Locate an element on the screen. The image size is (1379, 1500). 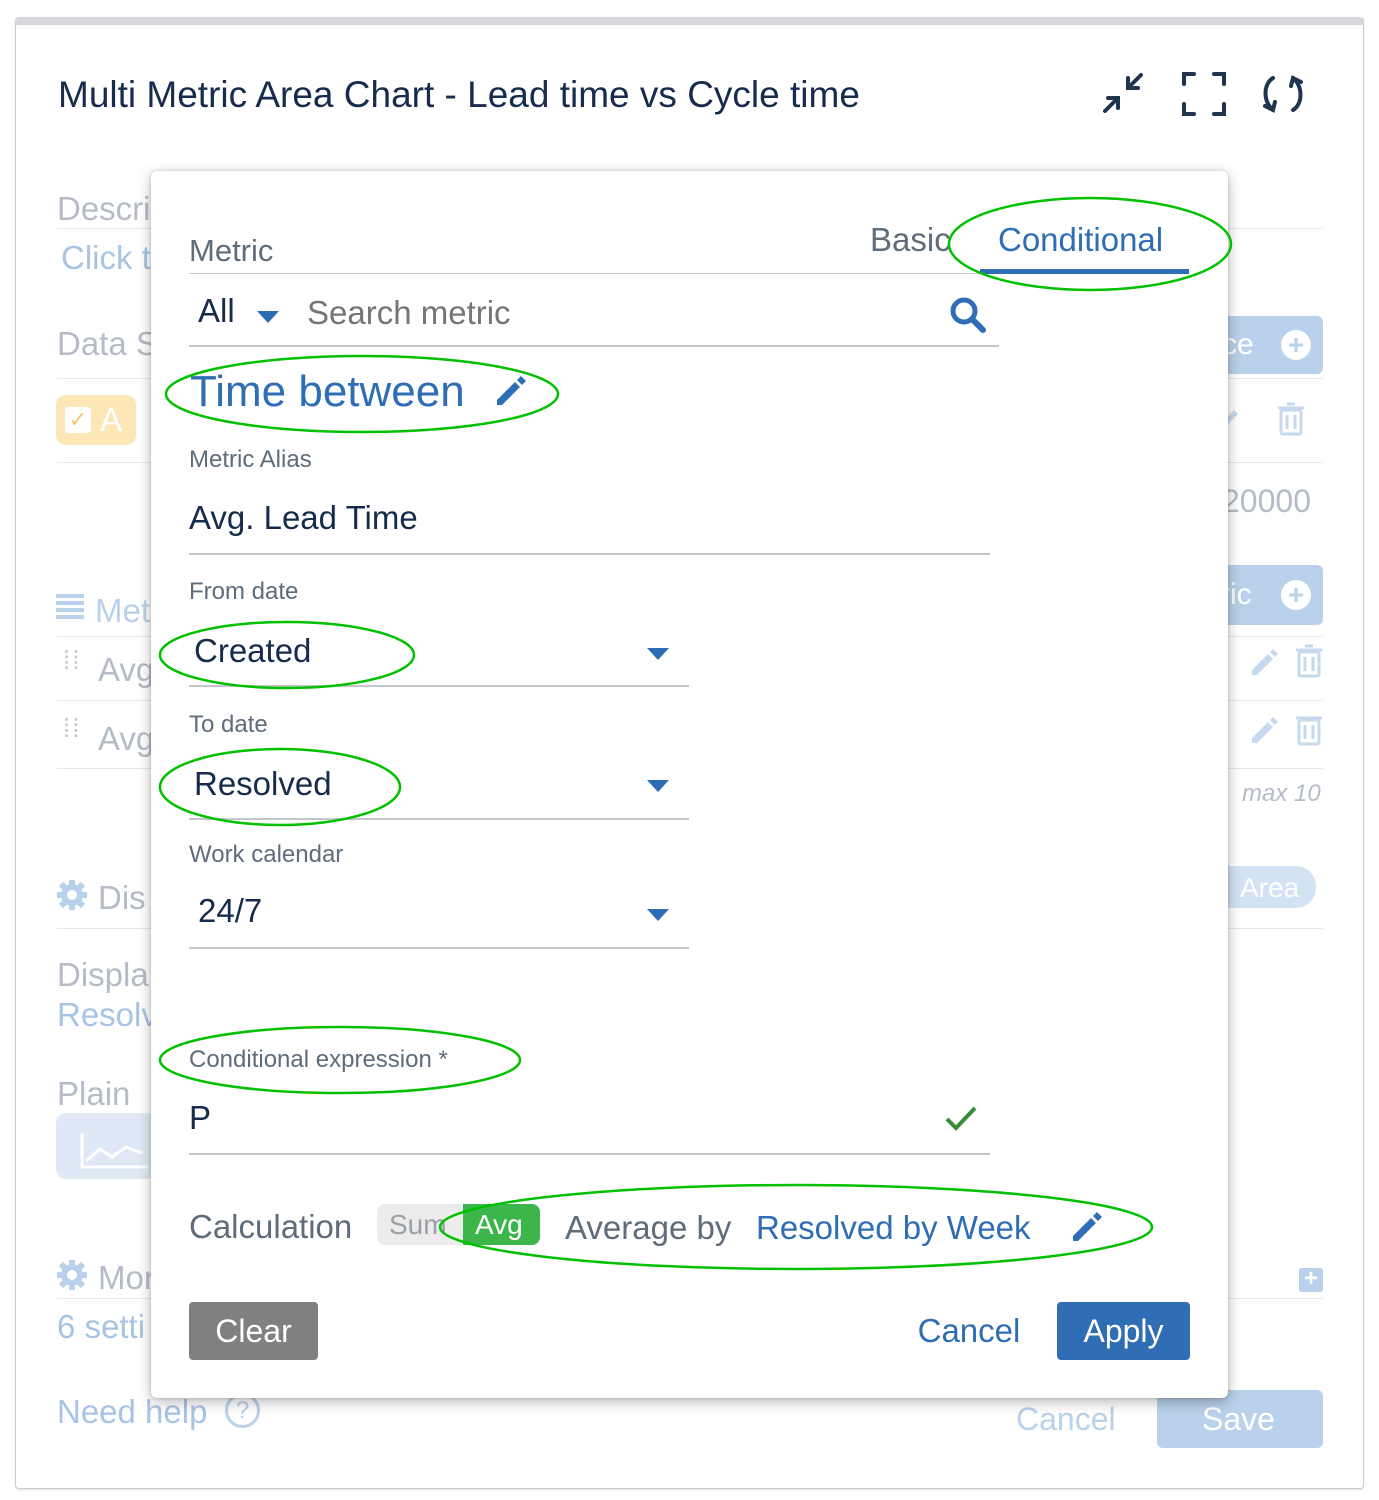
search-input is located at coordinates (617, 313).